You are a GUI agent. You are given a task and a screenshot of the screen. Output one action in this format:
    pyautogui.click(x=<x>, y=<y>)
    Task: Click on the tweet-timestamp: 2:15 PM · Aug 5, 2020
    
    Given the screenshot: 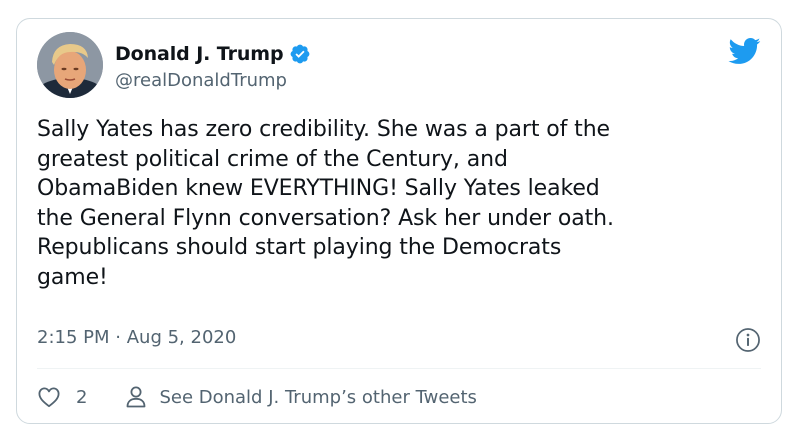 What is the action you would take?
    pyautogui.click(x=136, y=337)
    